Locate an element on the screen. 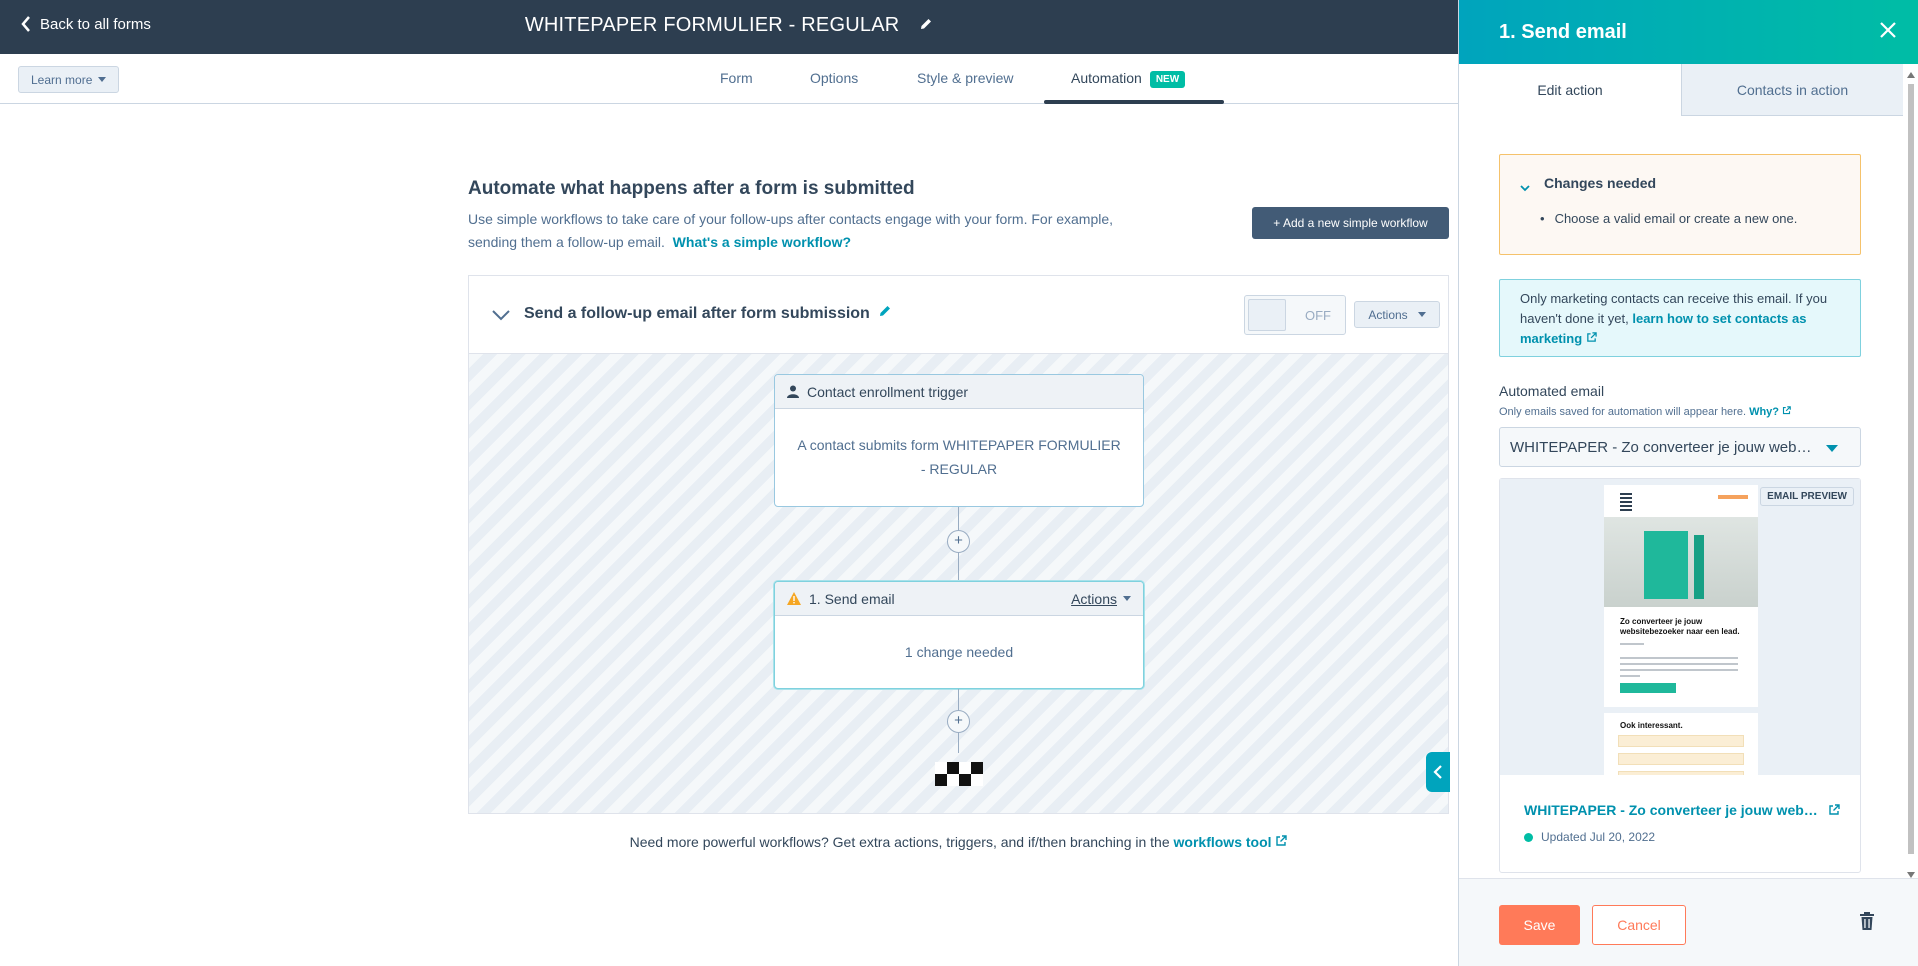 This screenshot has width=1918, height=966. preview-cta-button is located at coordinates (1648, 688).